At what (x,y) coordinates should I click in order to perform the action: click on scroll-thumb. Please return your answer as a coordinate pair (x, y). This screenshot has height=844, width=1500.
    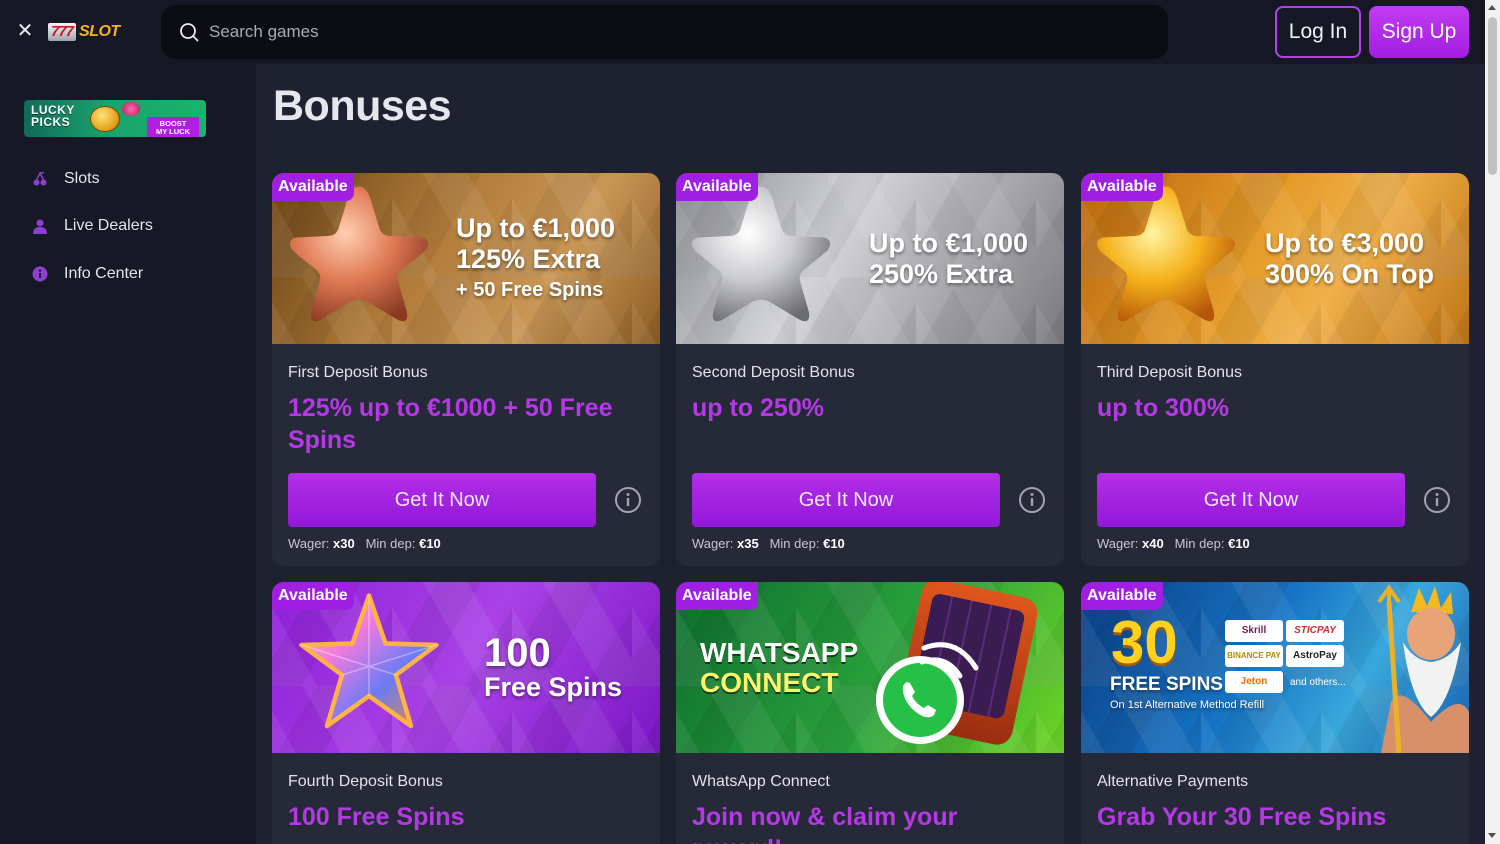
    Looking at the image, I should click on (1492, 96).